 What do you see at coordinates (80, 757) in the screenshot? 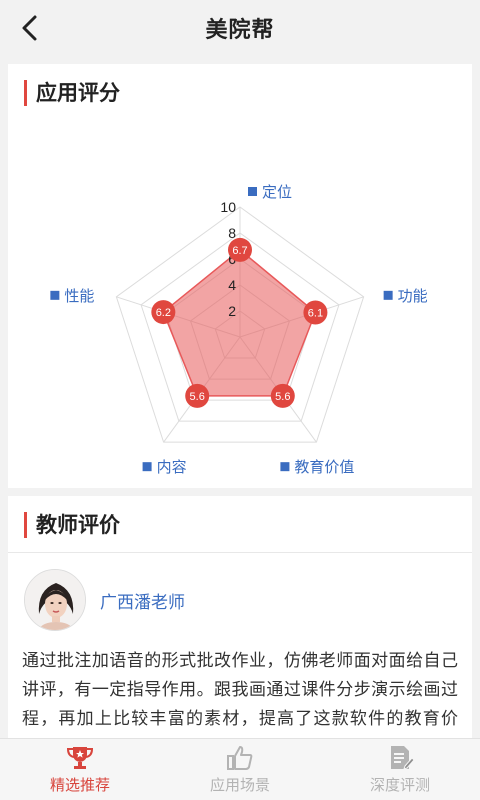
I see `trophy-icon` at bounding box center [80, 757].